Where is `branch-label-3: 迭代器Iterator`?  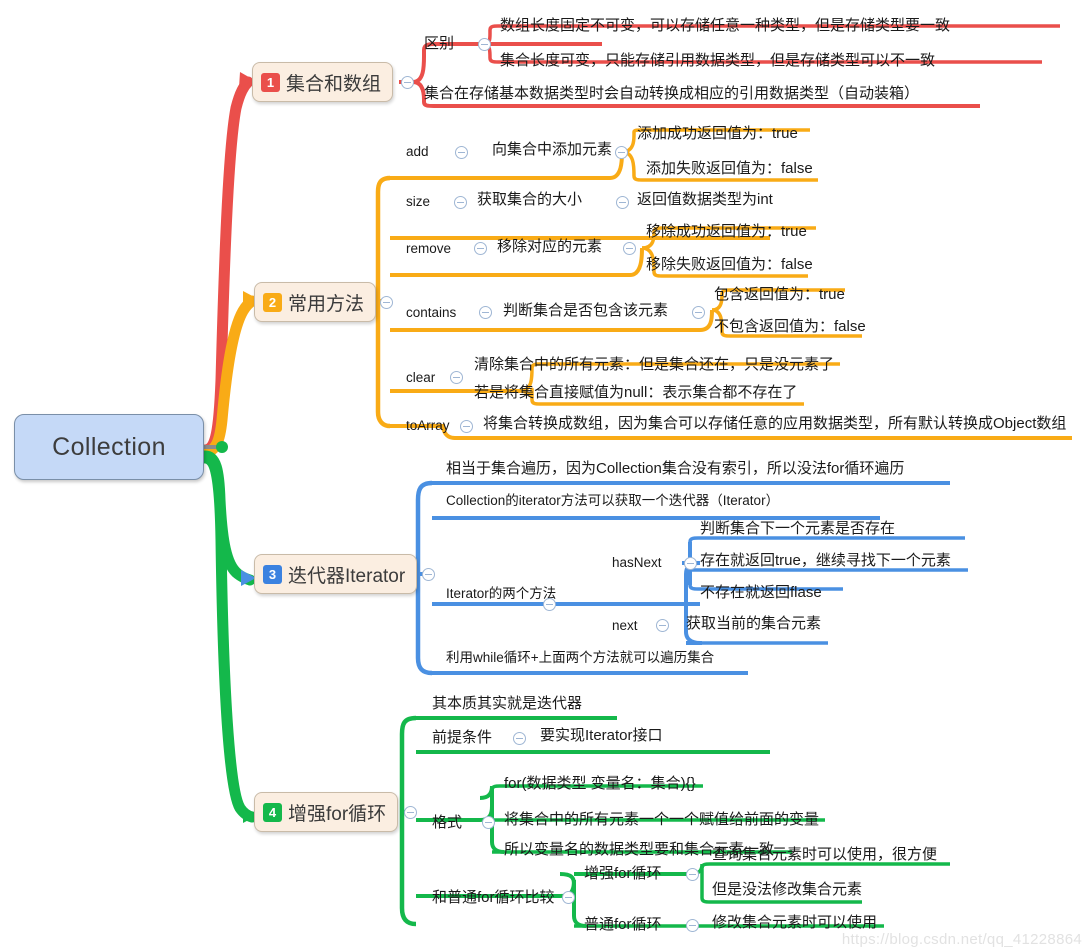 branch-label-3: 迭代器Iterator is located at coordinates (347, 576).